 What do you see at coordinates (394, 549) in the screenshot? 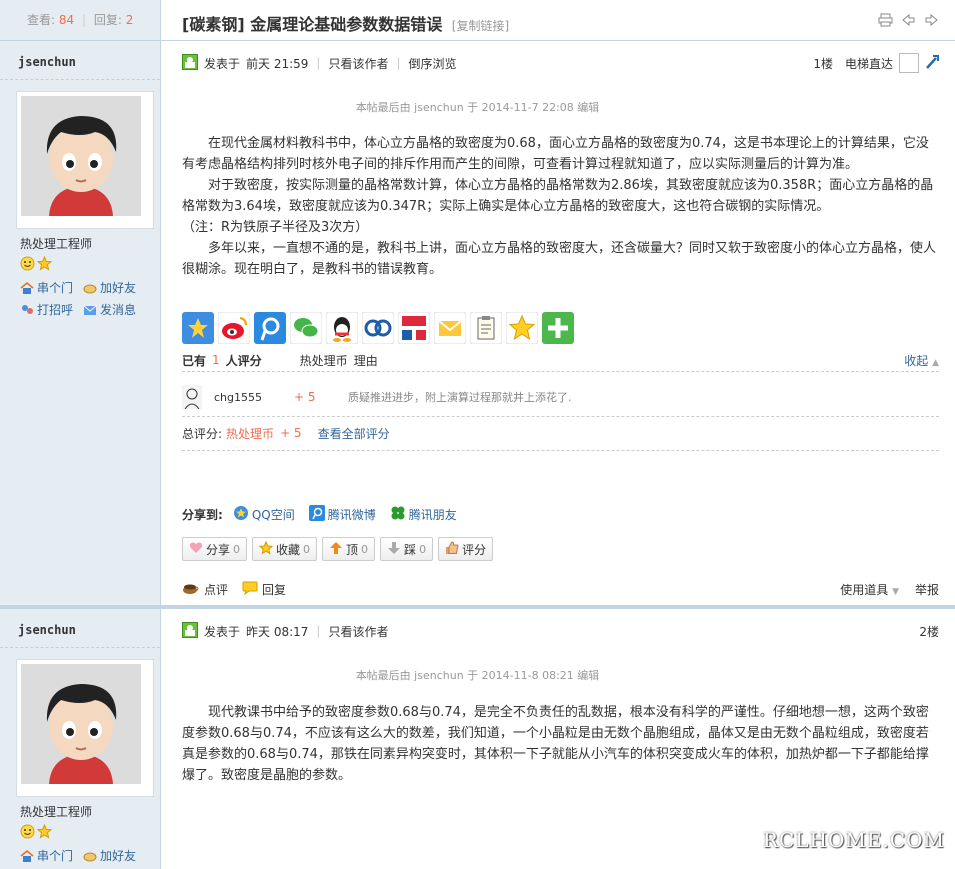
I see `arrow-down-icon` at bounding box center [394, 549].